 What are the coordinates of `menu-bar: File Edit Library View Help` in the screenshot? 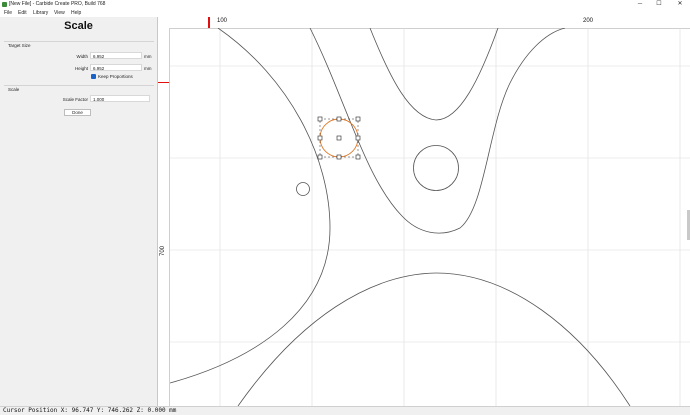 It's located at (345, 13).